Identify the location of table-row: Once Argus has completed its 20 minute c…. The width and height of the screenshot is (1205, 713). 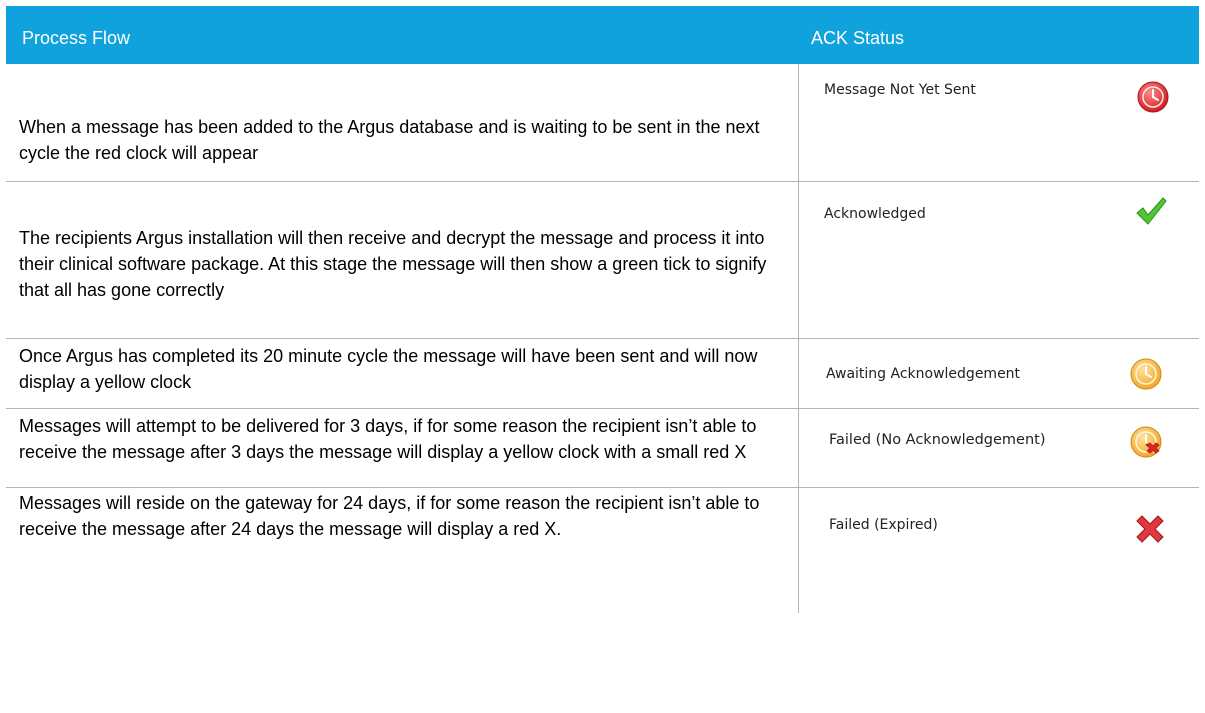
(602, 374).